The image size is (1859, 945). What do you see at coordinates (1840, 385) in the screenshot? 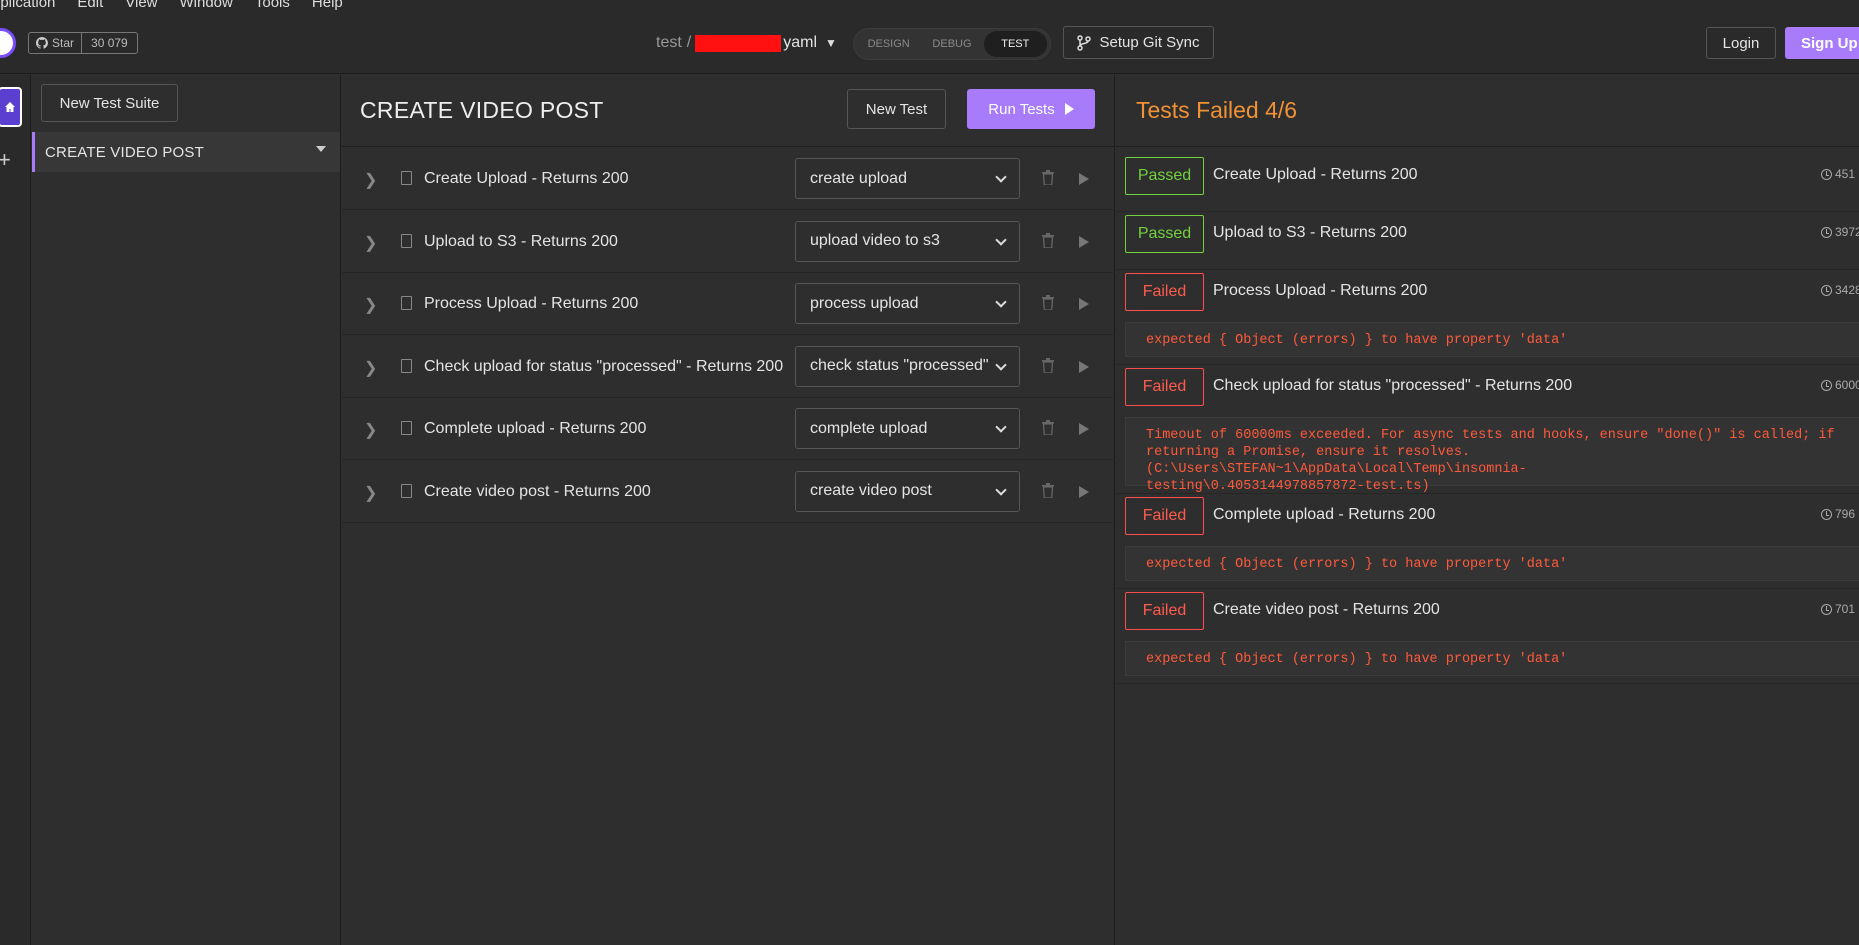
I see `result-duration: 60005` at bounding box center [1840, 385].